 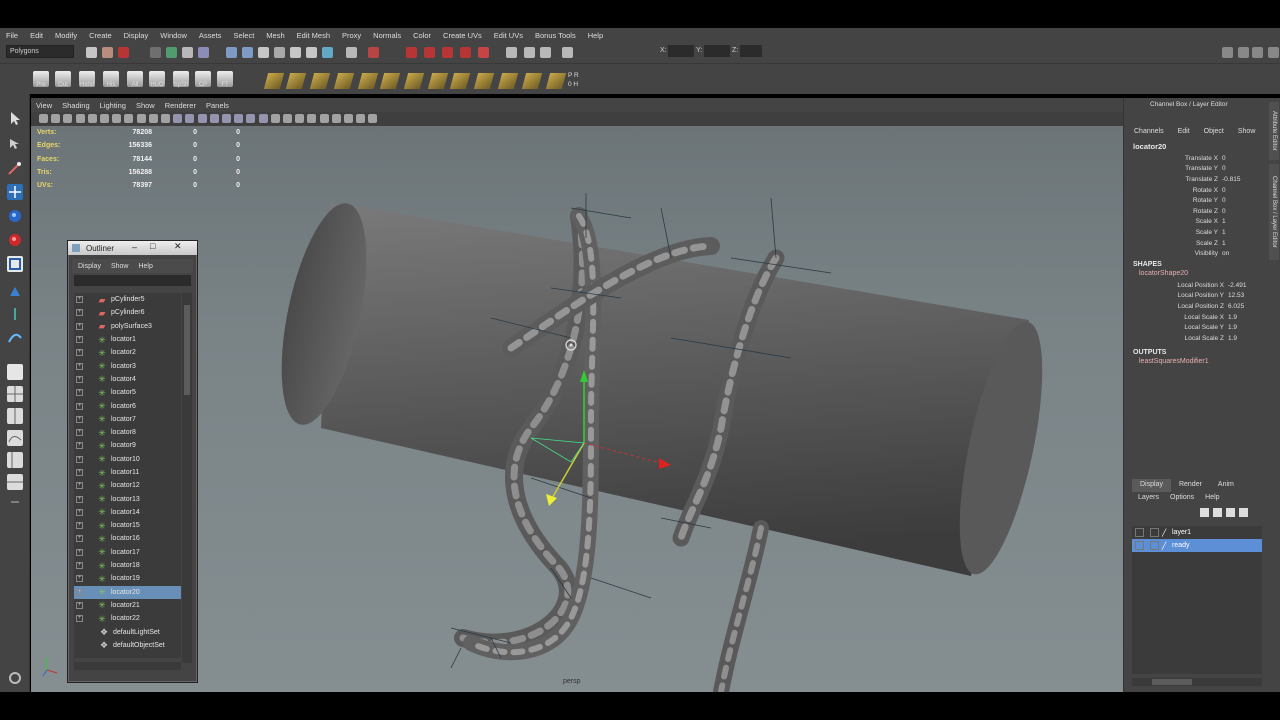 What do you see at coordinates (595, 35) in the screenshot?
I see `menu-help: Help` at bounding box center [595, 35].